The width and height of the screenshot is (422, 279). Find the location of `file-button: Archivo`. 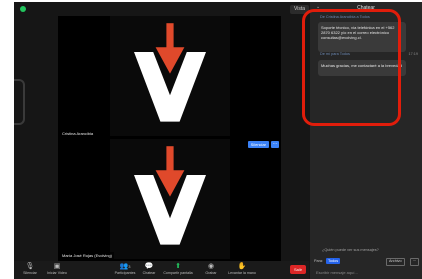

file-button: Archivo is located at coordinates (395, 262).